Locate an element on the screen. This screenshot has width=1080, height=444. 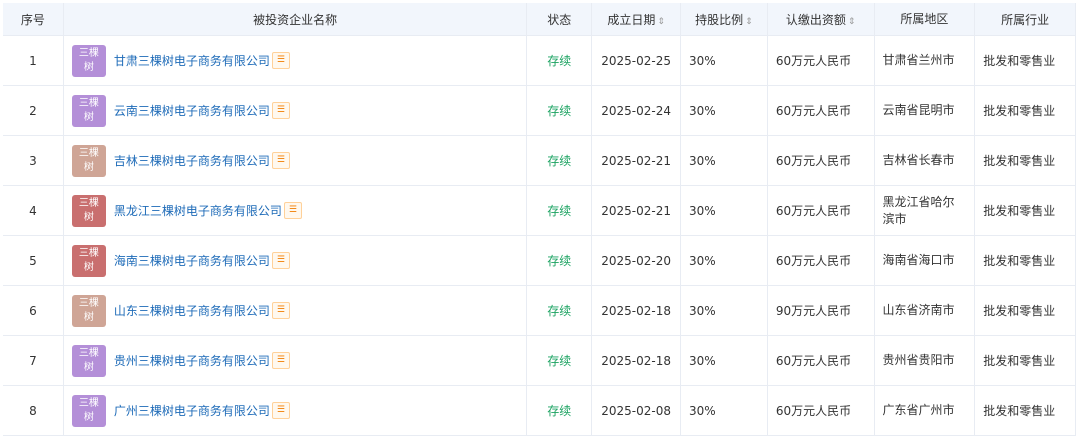
capital-cell: 90万元人民币 is located at coordinates (821, 310).